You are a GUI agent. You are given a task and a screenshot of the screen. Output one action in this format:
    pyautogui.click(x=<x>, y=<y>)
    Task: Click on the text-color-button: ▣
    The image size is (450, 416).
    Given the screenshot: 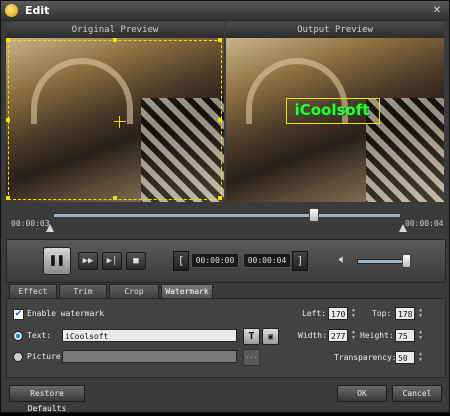 What is the action you would take?
    pyautogui.click(x=270, y=336)
    